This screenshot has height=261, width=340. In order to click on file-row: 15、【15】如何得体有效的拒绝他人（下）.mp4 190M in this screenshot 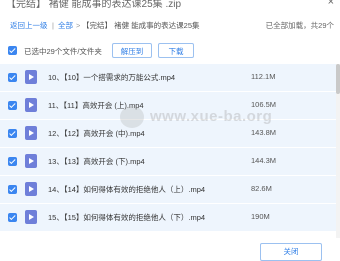, I will do `click(170, 218)`.